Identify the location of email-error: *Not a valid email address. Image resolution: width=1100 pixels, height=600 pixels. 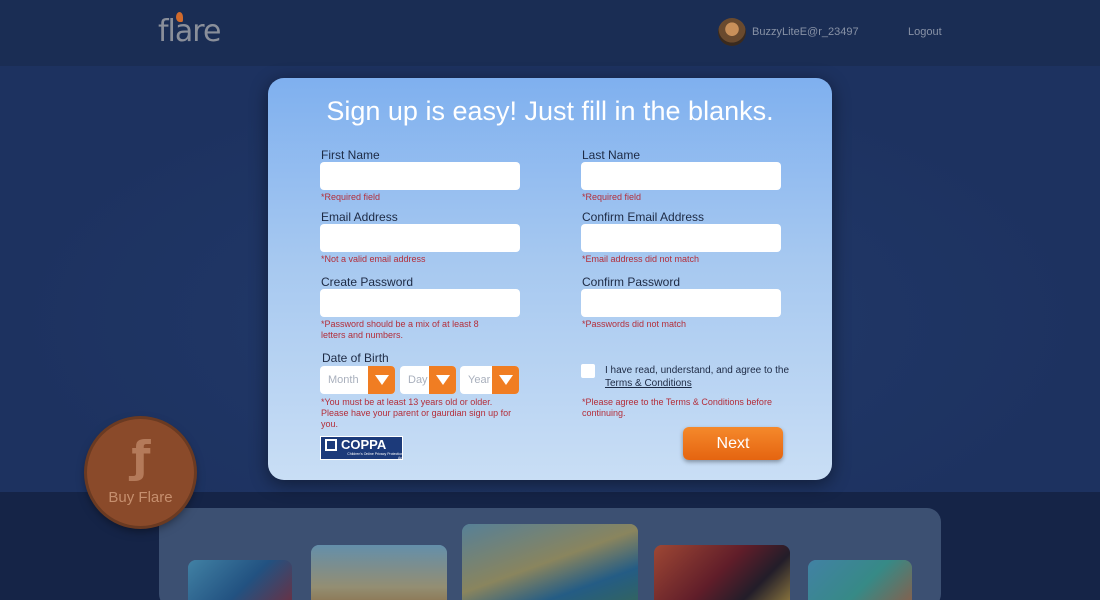
(373, 259).